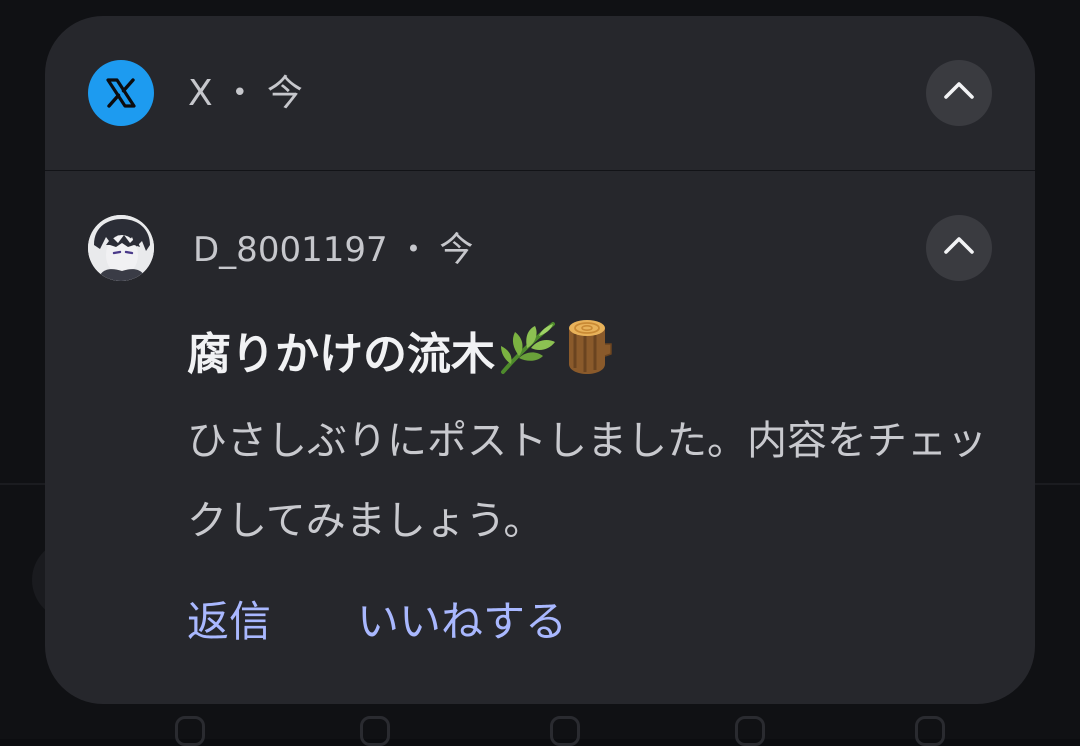 This screenshot has width=1080, height=746. I want to click on sender-name: D_8001197, so click(290, 250).